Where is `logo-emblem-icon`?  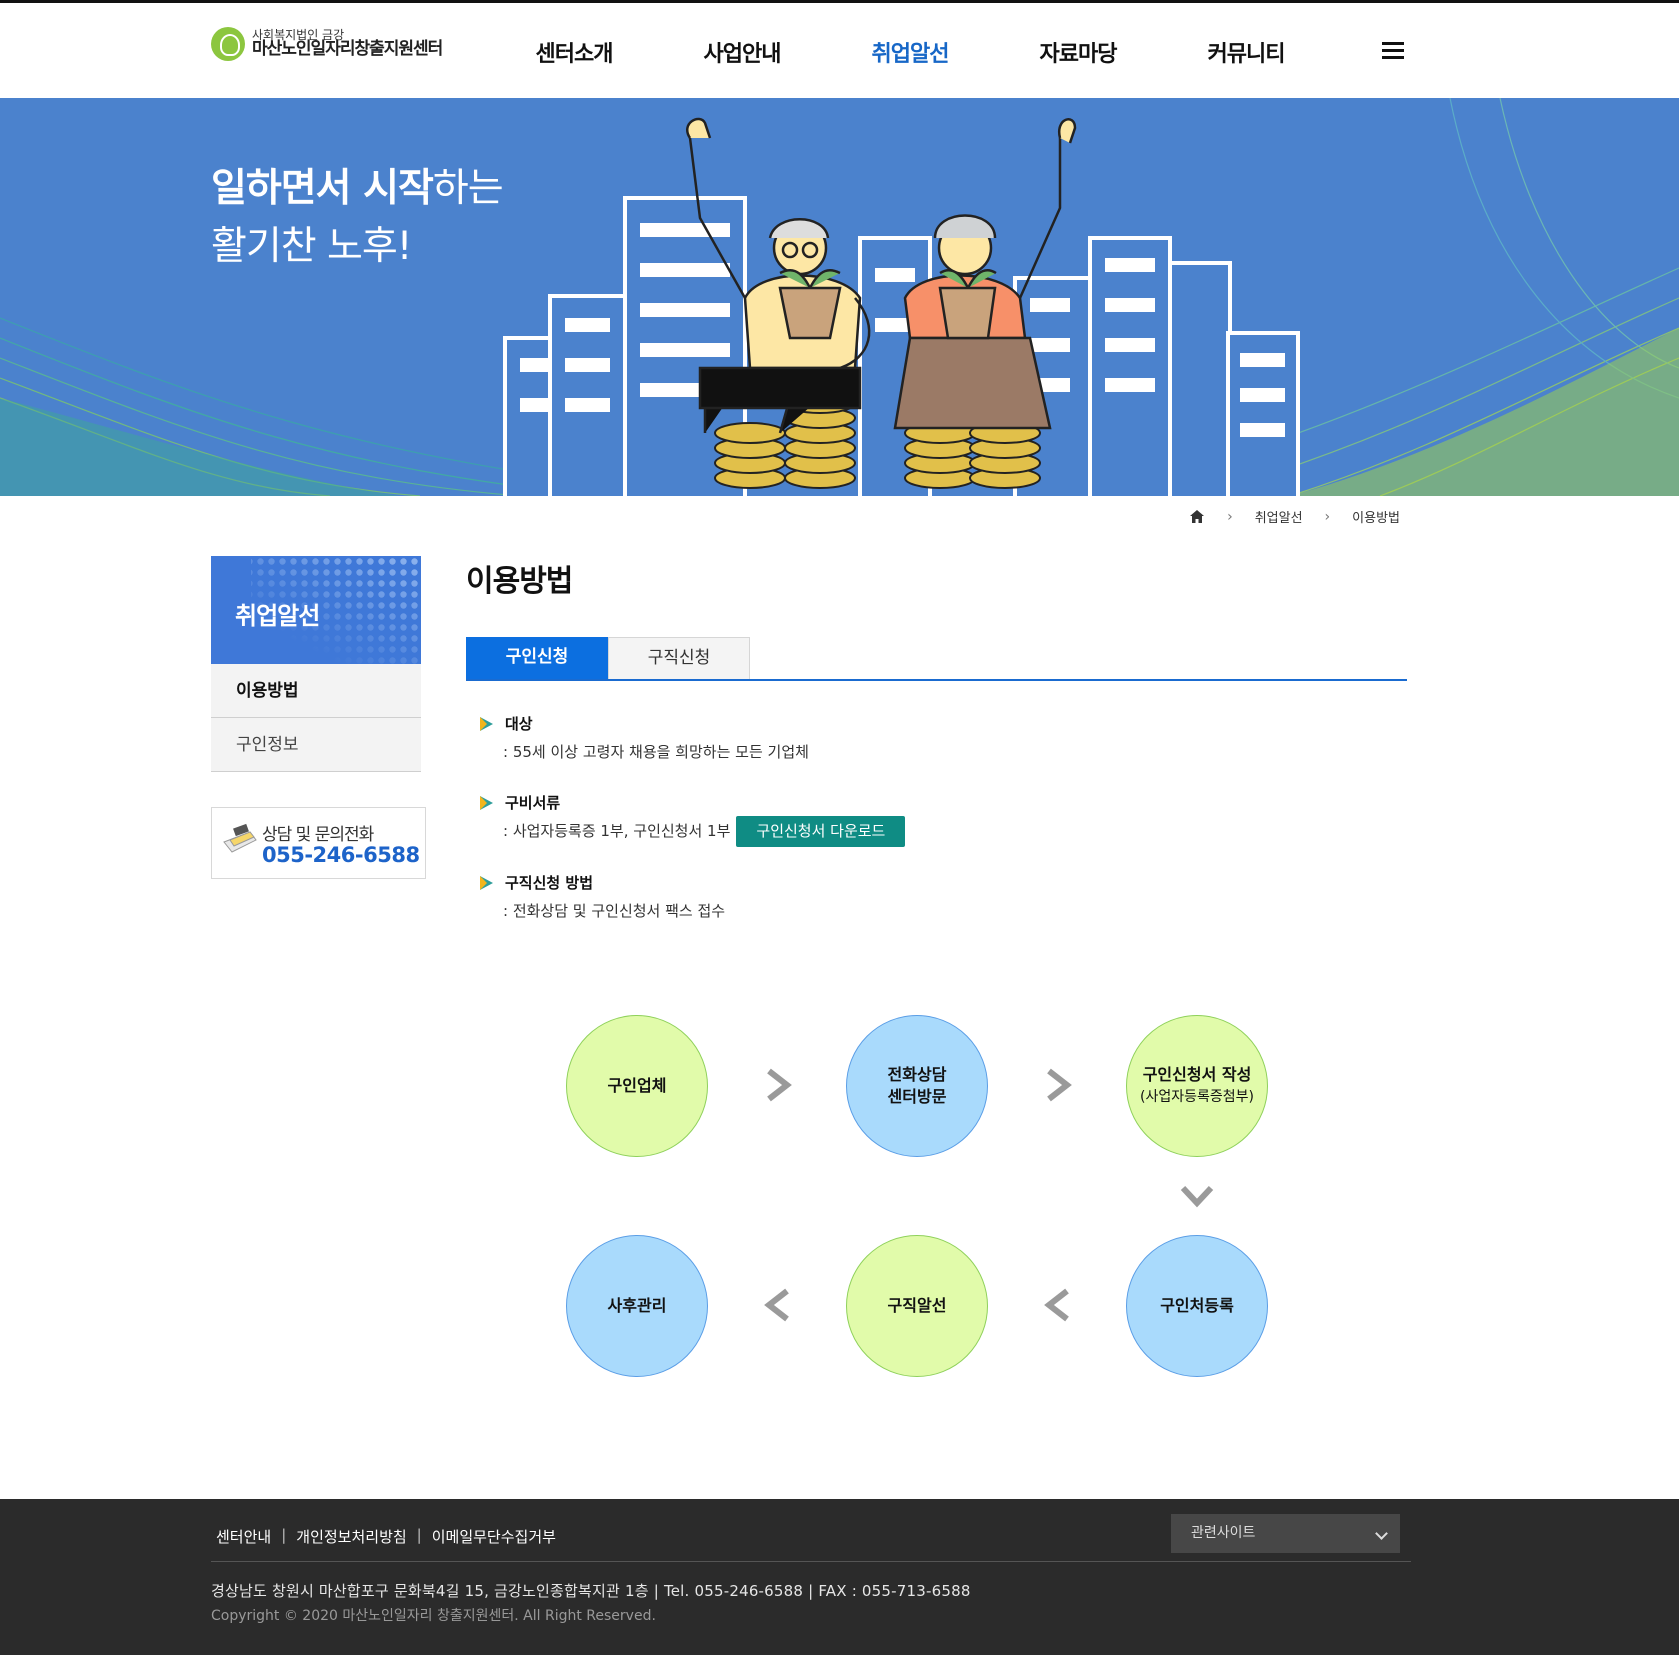 logo-emblem-icon is located at coordinates (228, 44).